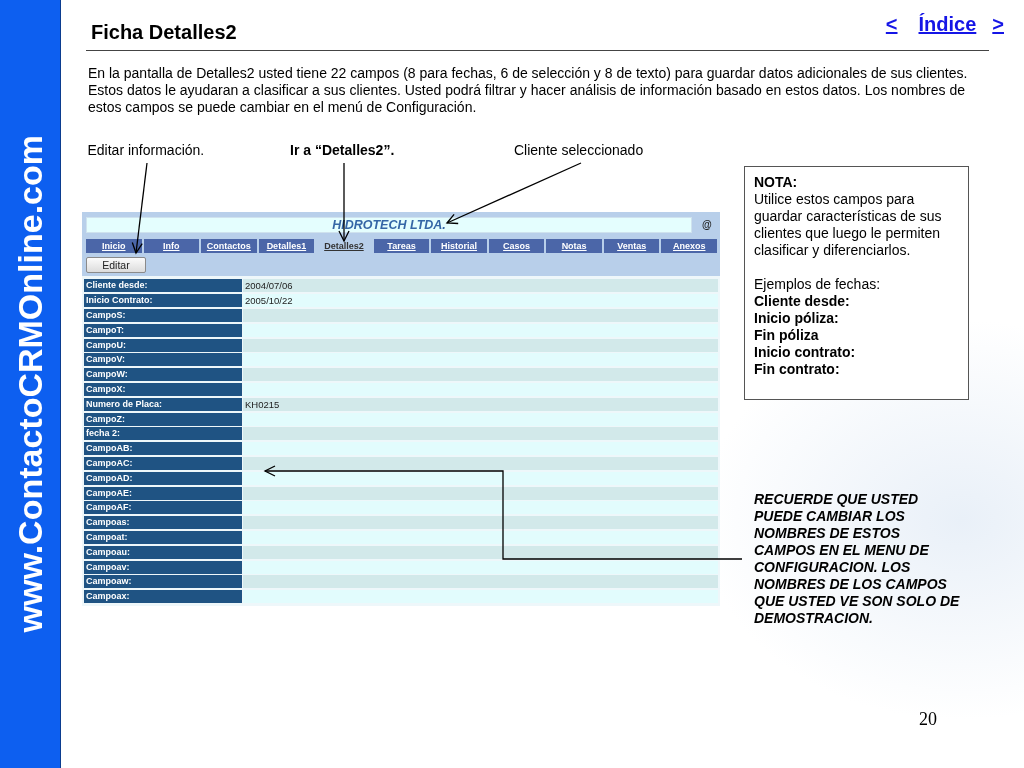  What do you see at coordinates (797, 370) in the screenshot?
I see `example-item: Fin contrato:` at bounding box center [797, 370].